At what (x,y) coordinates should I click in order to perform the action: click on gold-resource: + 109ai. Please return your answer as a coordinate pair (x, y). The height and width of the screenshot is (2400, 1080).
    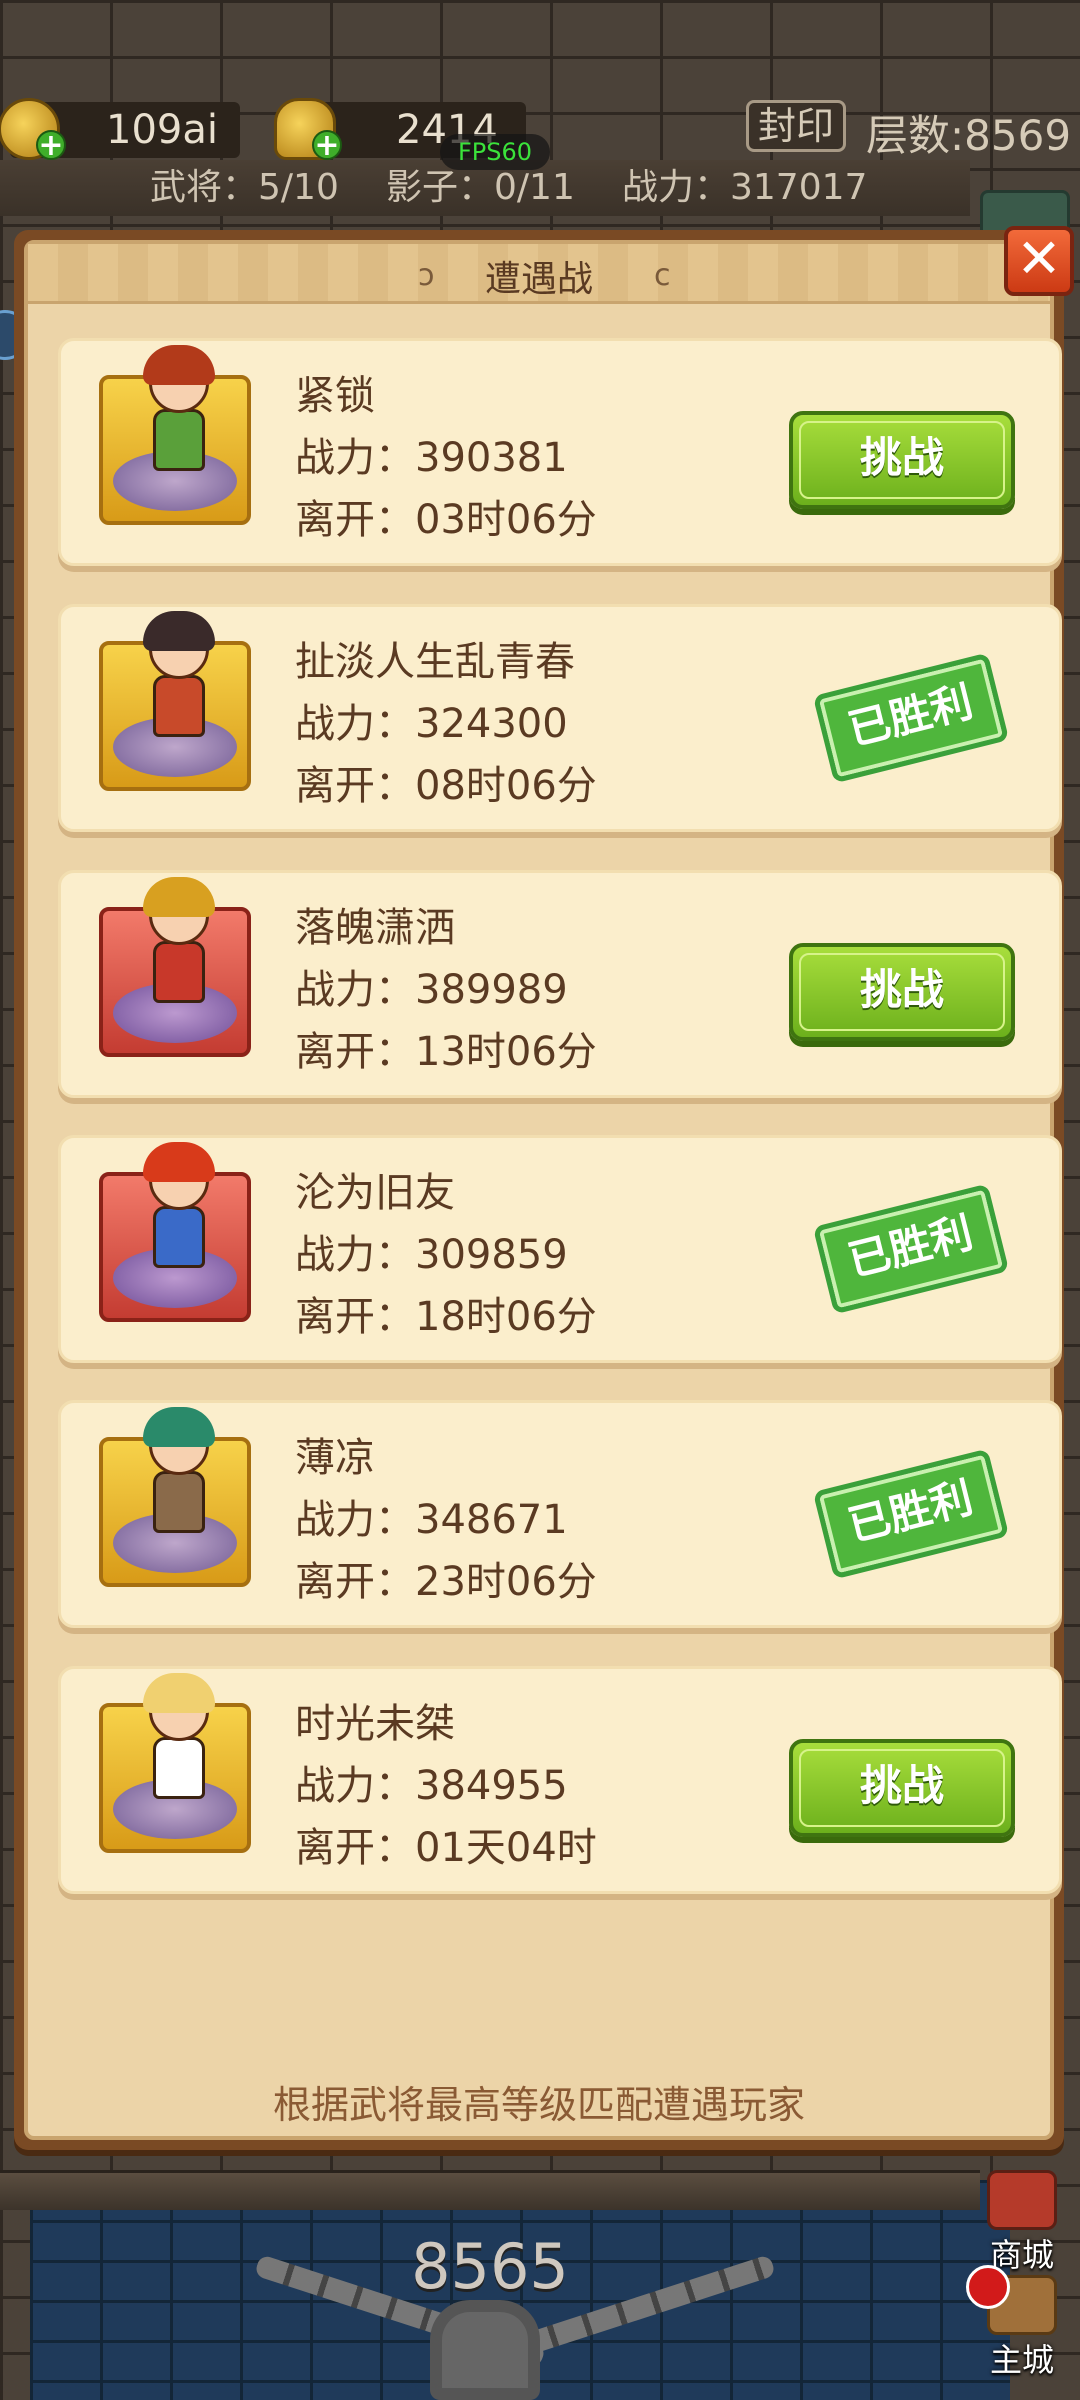
    Looking at the image, I should click on (120, 129).